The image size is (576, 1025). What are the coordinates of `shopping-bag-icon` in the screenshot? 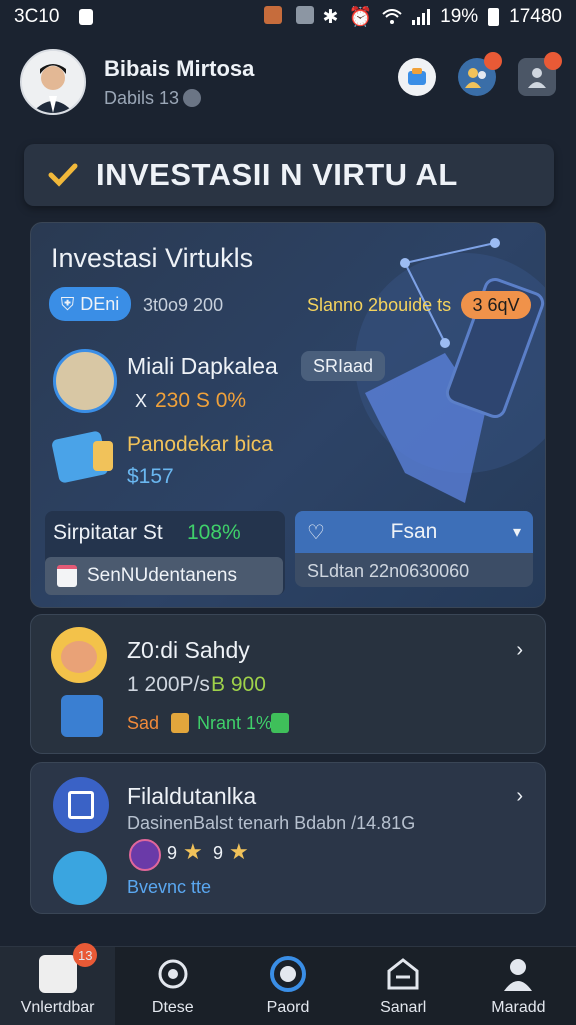 It's located at (81, 805).